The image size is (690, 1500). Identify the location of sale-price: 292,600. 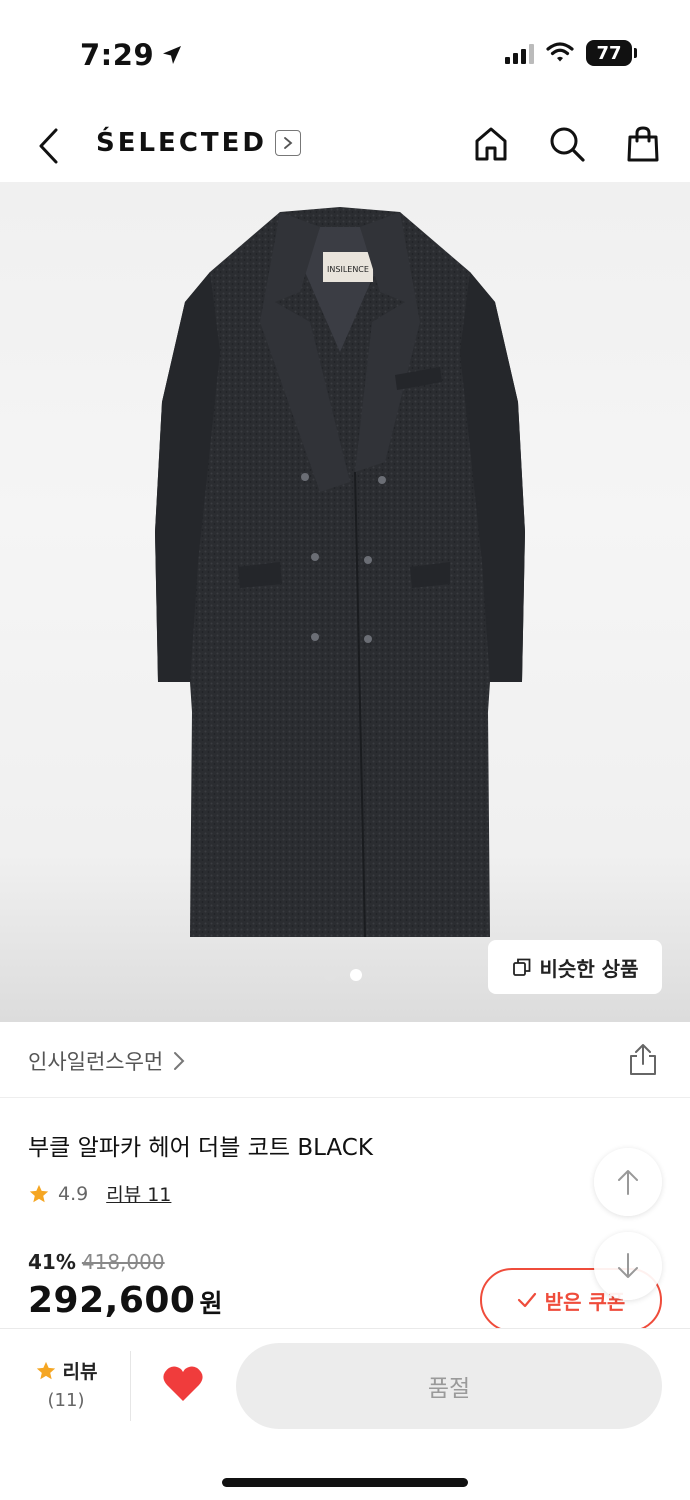
(112, 1300).